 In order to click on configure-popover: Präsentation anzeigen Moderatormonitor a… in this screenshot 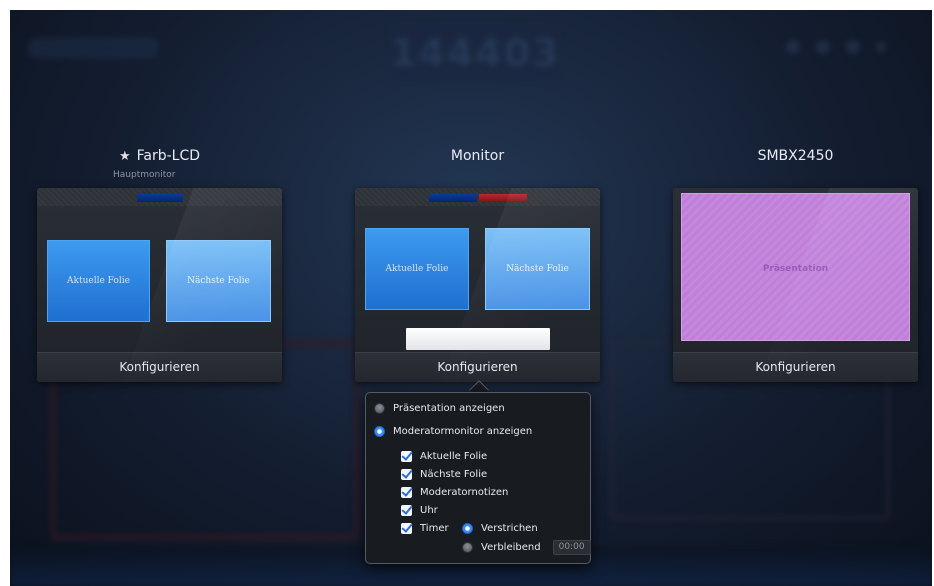, I will do `click(478, 478)`.